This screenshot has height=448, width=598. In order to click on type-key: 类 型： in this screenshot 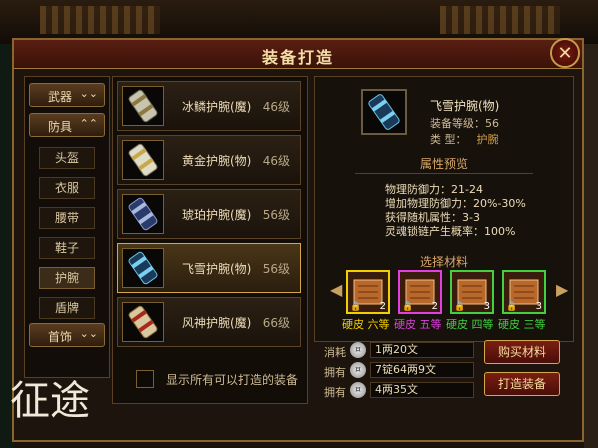, I will do `click(448, 139)`.